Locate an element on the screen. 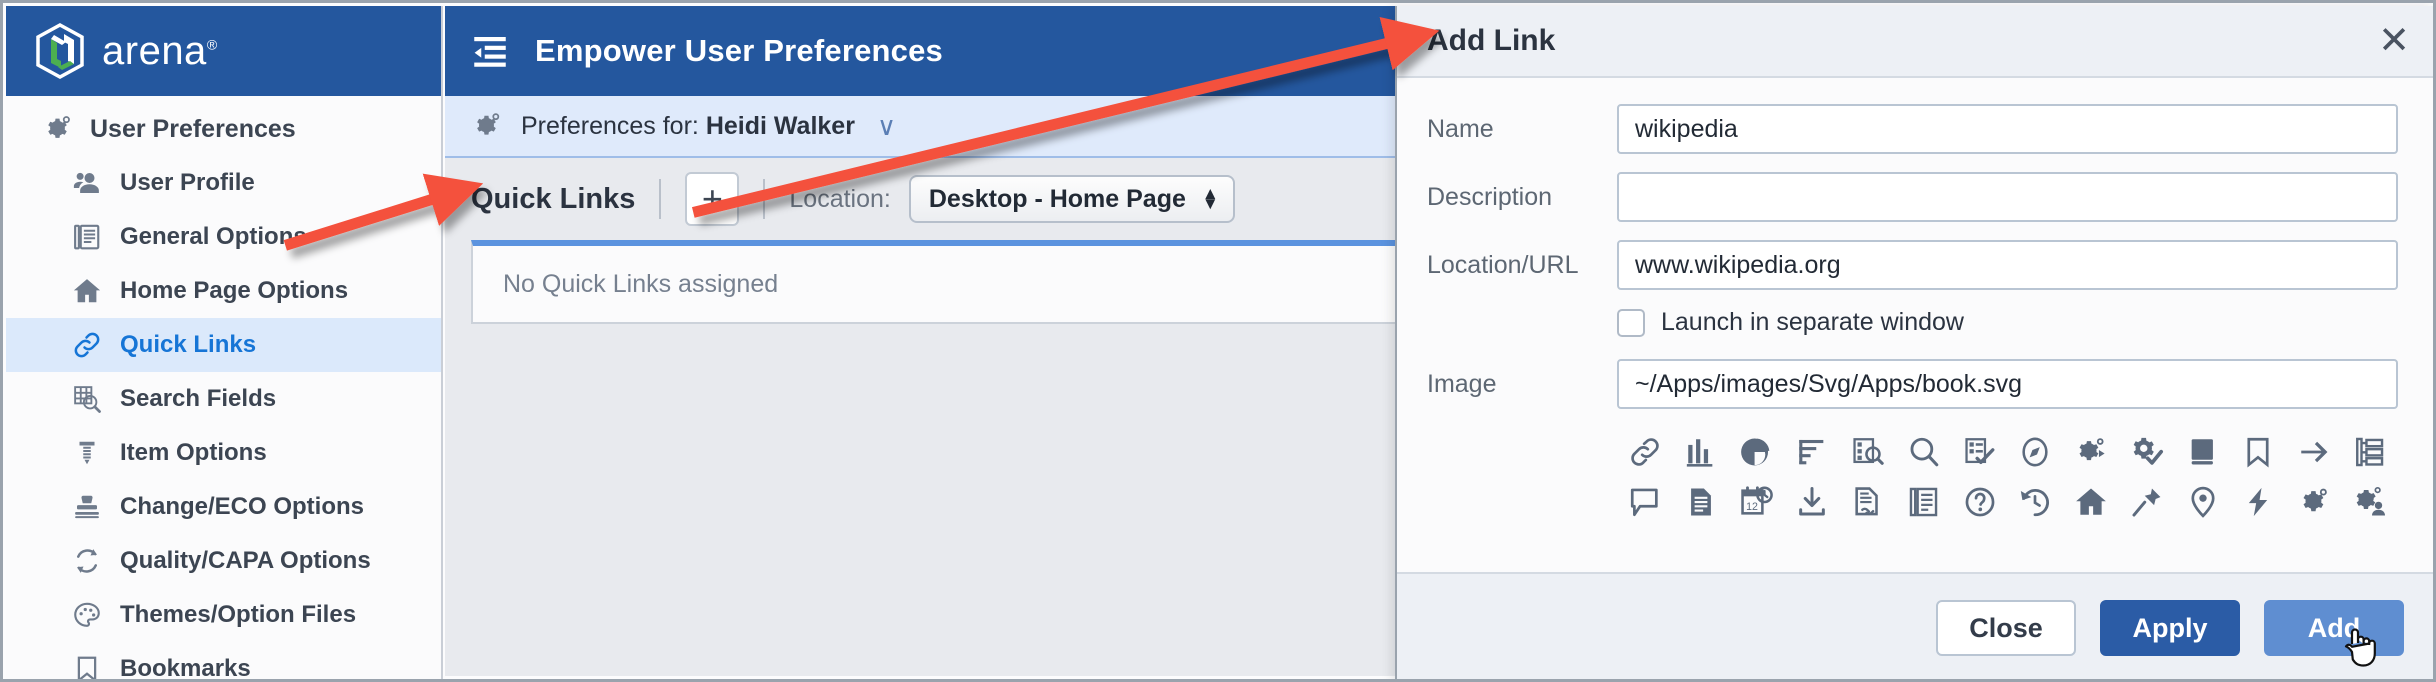  sidebar-item-search-fields: Search Fields is located at coordinates (223, 399).